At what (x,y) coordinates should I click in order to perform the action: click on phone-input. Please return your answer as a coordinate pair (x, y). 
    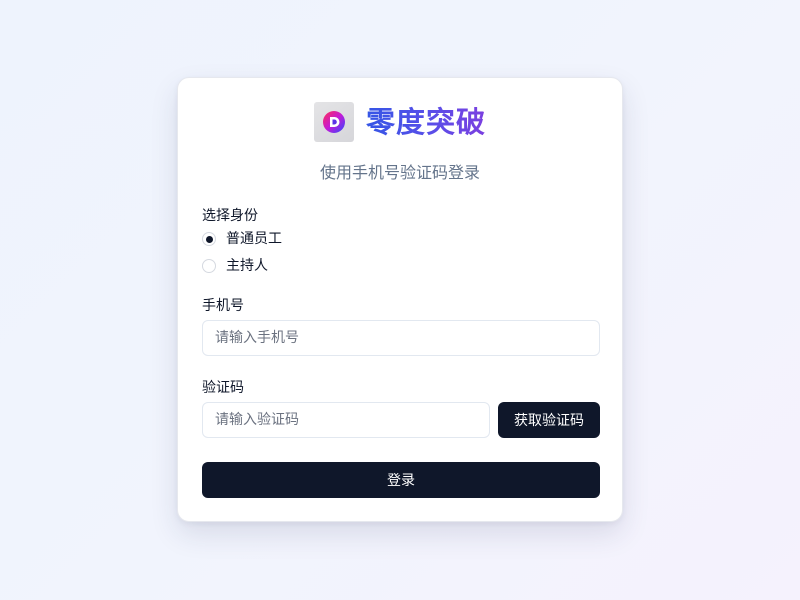
    Looking at the image, I should click on (401, 338).